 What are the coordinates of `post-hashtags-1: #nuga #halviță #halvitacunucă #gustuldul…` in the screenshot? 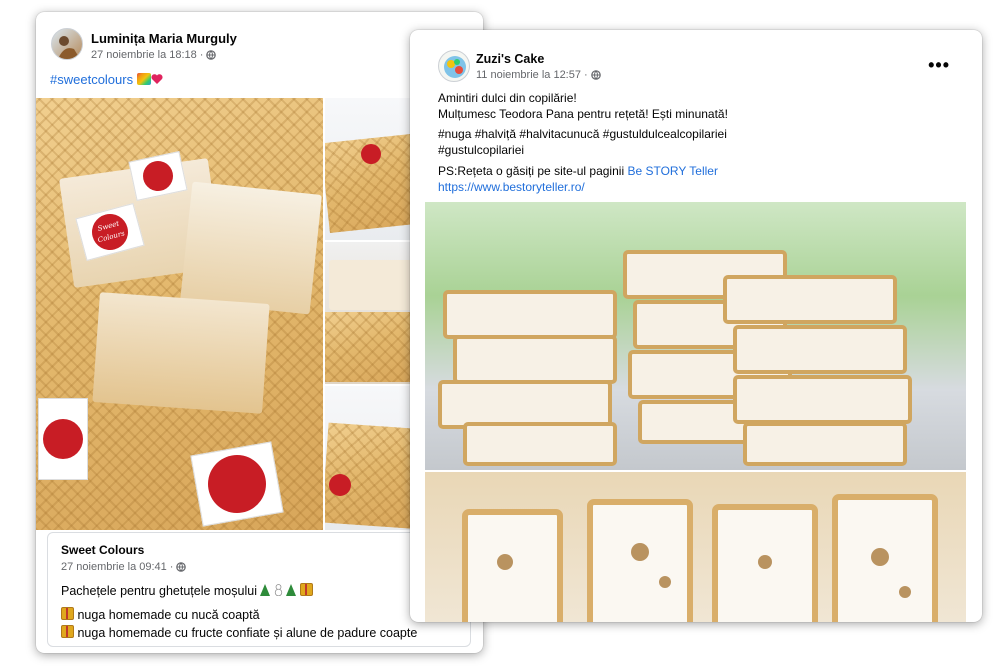 It's located at (582, 134).